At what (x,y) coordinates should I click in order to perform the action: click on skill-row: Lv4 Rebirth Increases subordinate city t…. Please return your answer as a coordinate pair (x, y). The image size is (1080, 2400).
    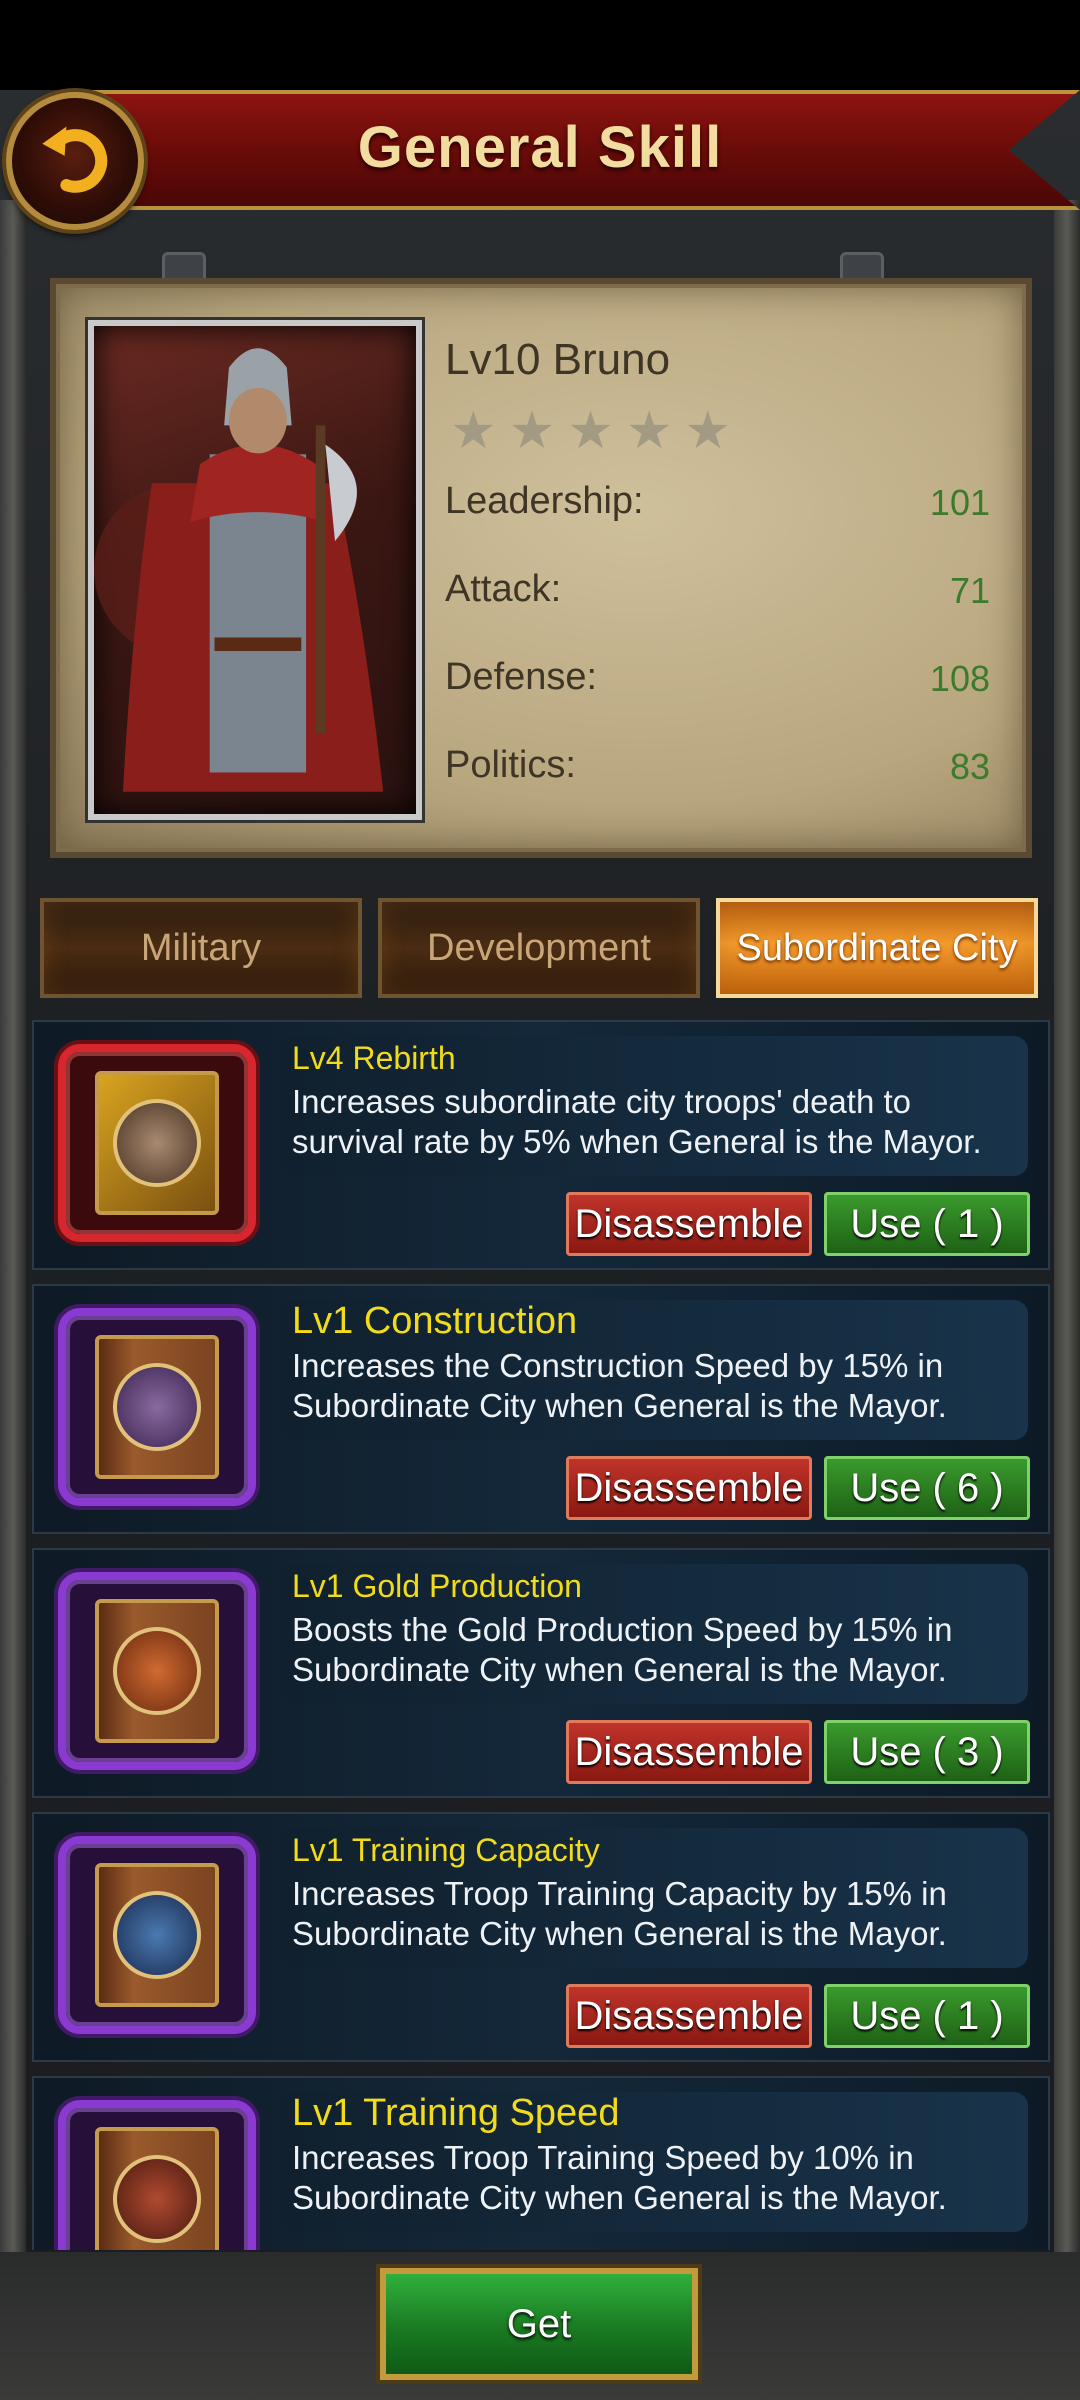
    Looking at the image, I should click on (541, 1145).